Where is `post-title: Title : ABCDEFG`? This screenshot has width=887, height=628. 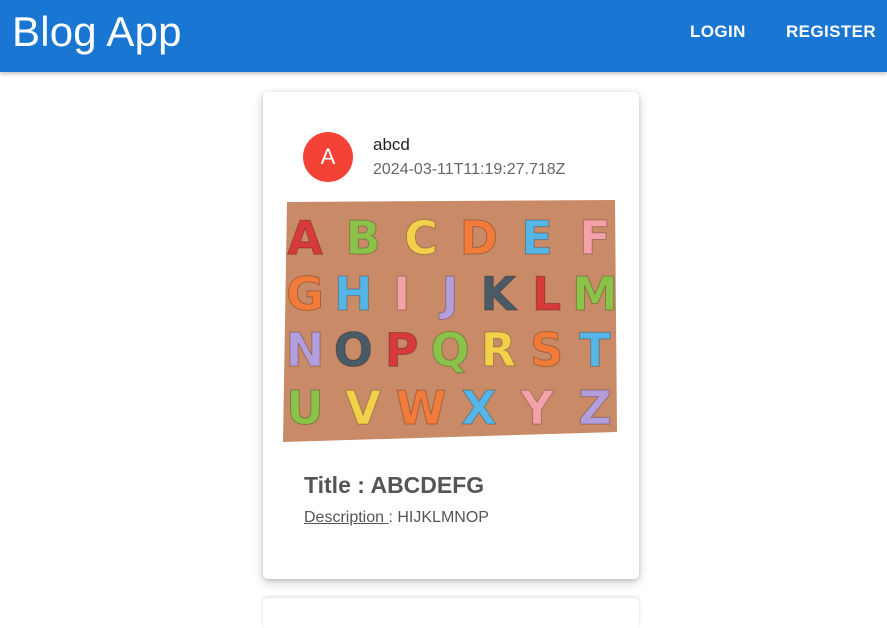 post-title: Title : ABCDEFG is located at coordinates (394, 485).